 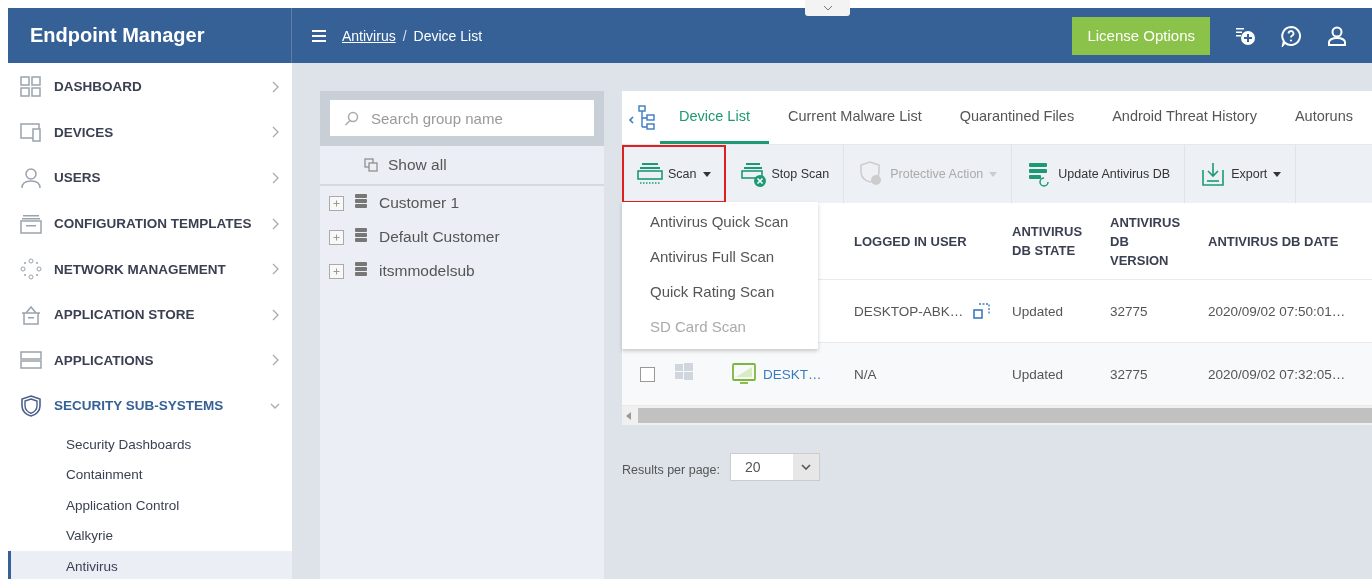 I want to click on tree-toggle-icon, so click(x=643, y=117).